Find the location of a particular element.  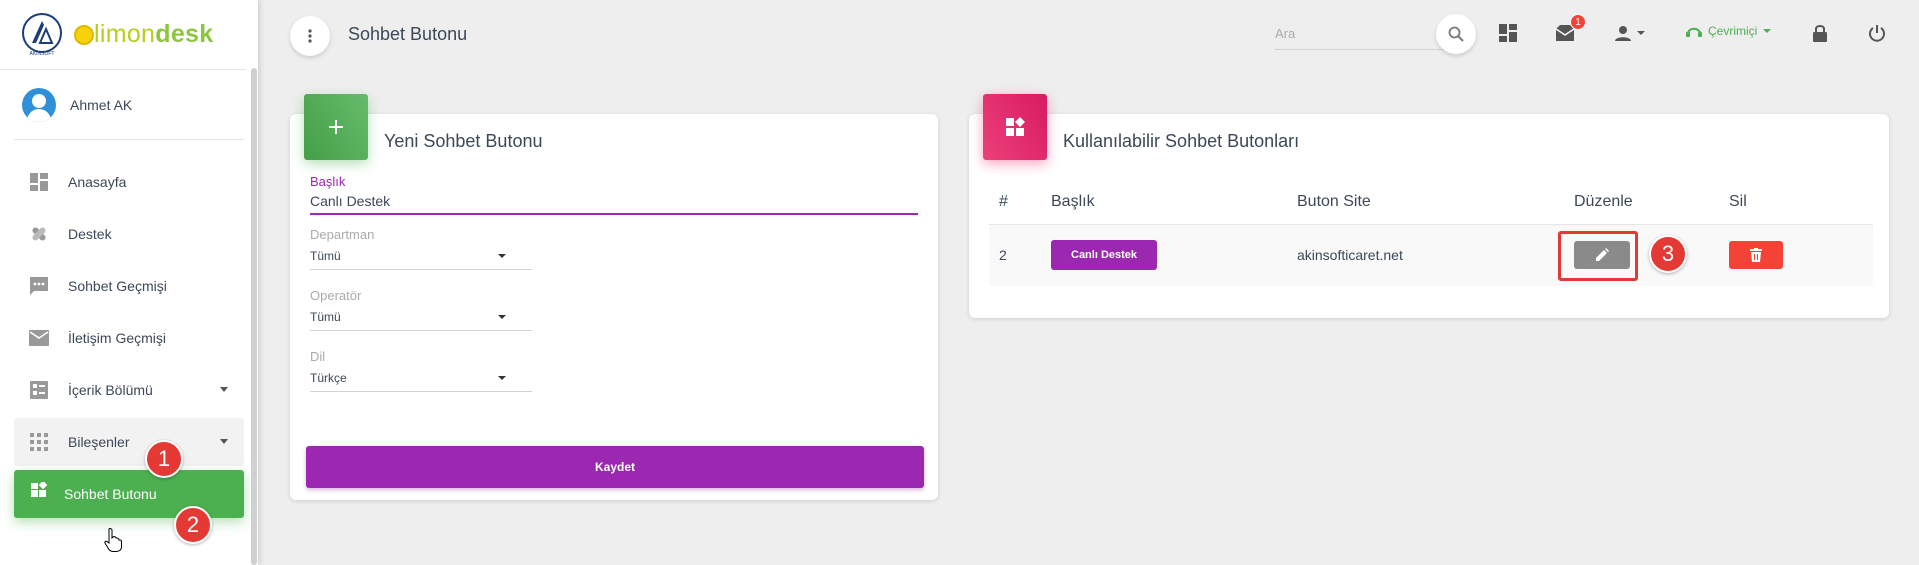

sidebar-item-label: Sohbet Geçmişi is located at coordinates (117, 286).